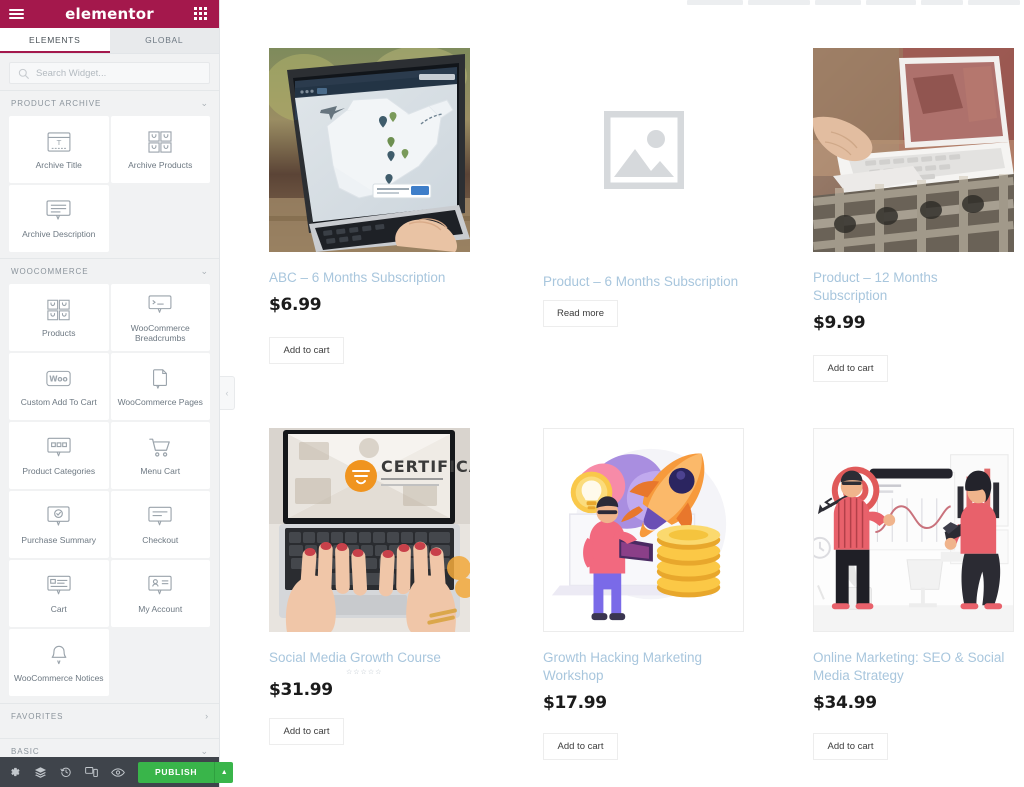 The image size is (1024, 787). What do you see at coordinates (207, 716) in the screenshot?
I see `chevron-right-icon: ›` at bounding box center [207, 716].